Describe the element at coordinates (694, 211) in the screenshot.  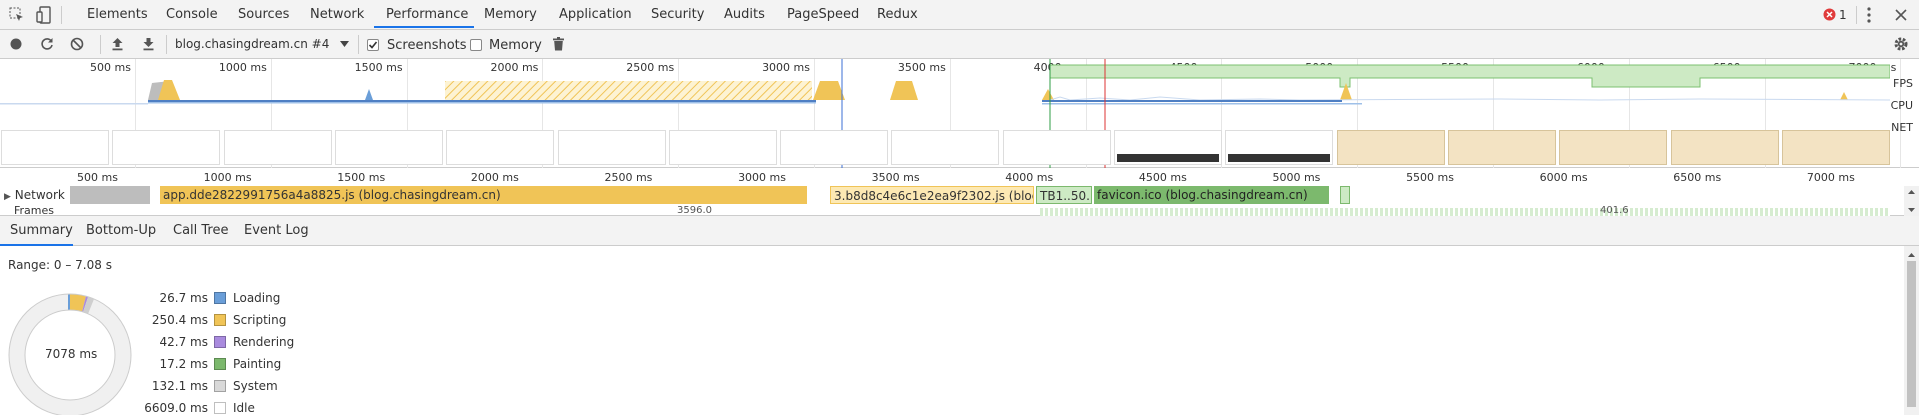
I see `frame-duration: 3596.0` at that location.